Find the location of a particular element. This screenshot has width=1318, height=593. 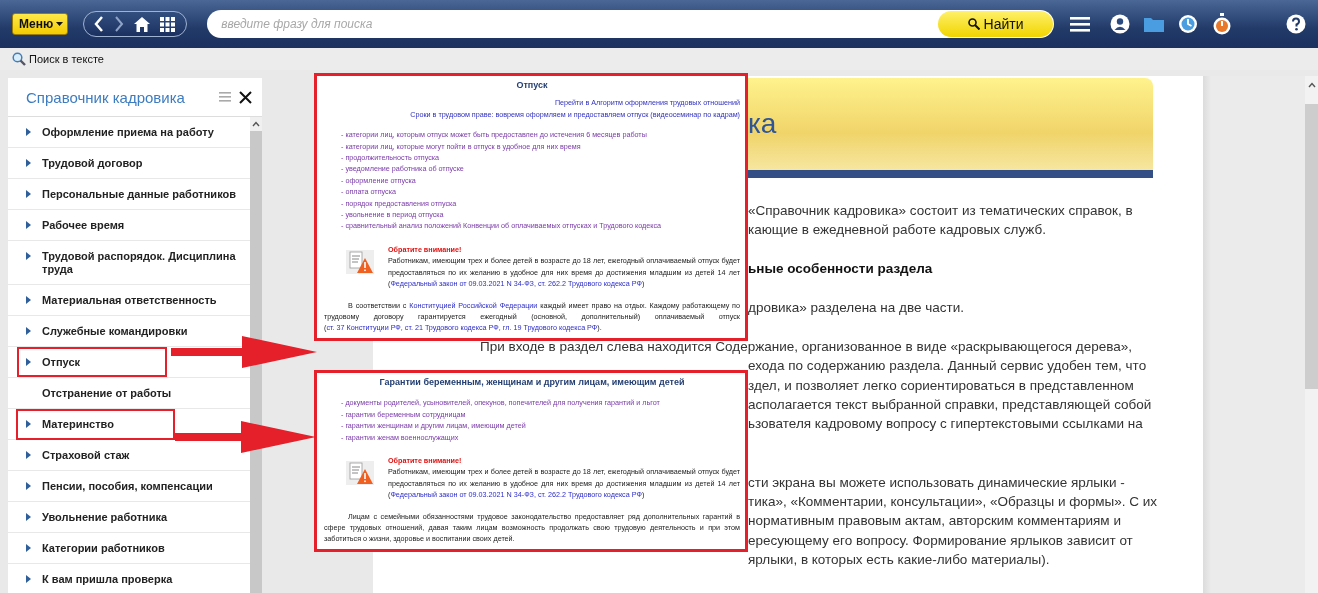

grid-icon is located at coordinates (168, 24).